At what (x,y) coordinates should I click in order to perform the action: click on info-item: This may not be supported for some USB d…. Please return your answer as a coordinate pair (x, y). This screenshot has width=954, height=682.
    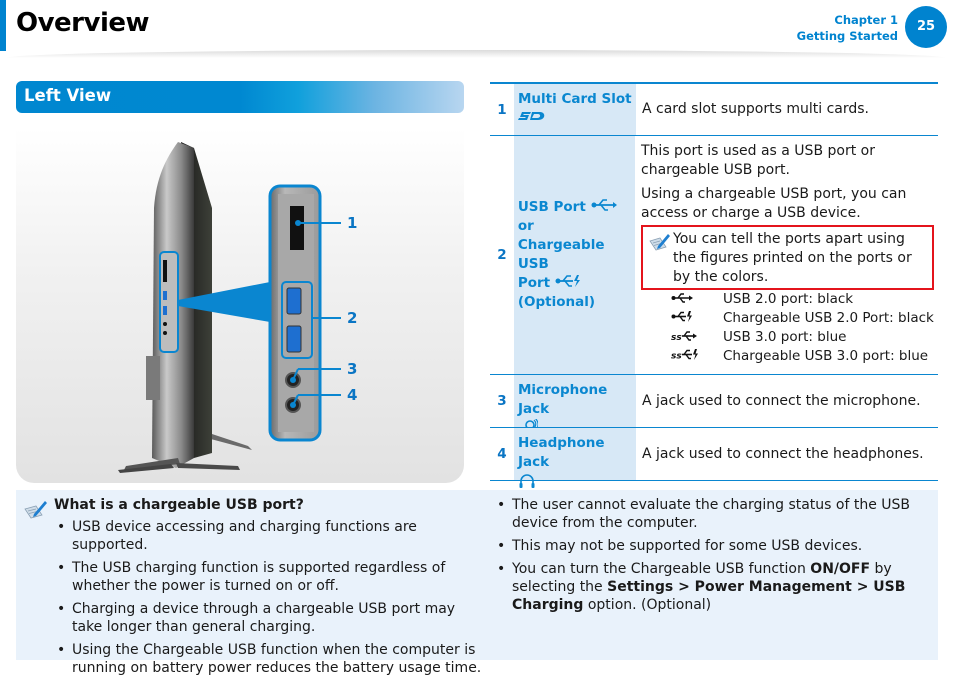
    Looking at the image, I should click on (714, 546).